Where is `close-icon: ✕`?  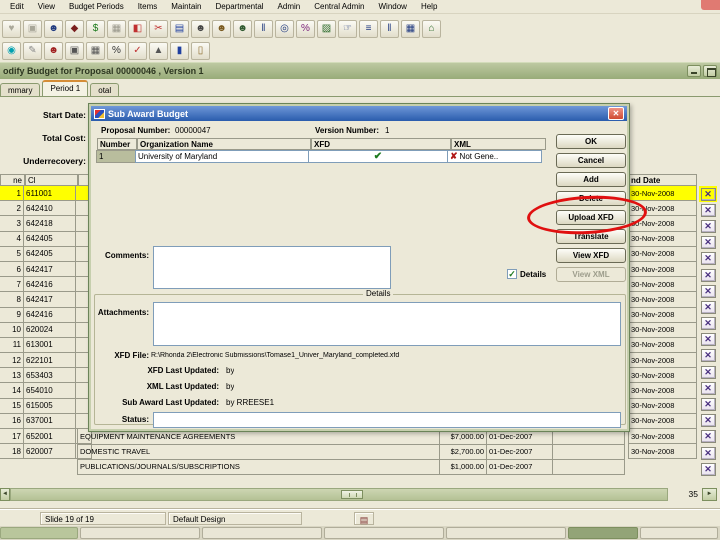
close-icon: ✕ is located at coordinates (616, 113).